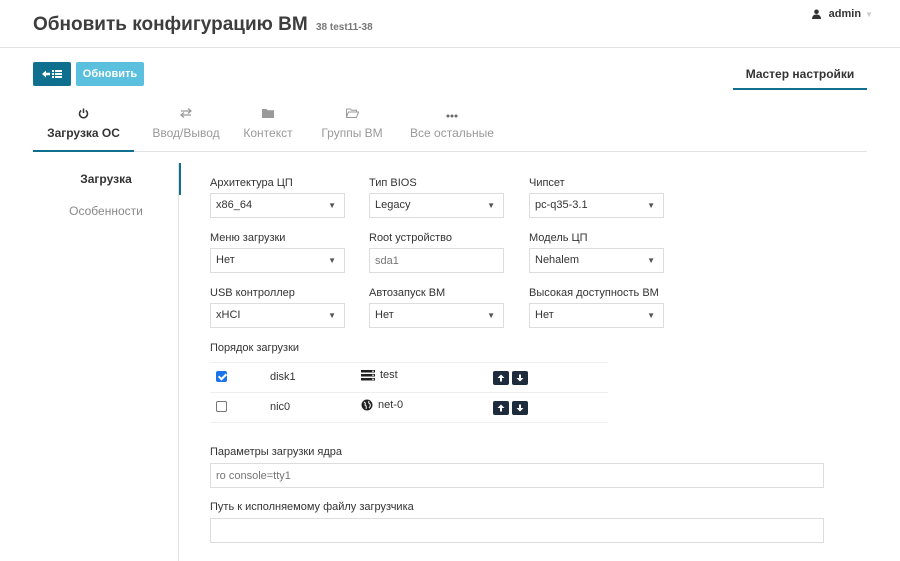 Image resolution: width=900 pixels, height=561 pixels. What do you see at coordinates (276, 452) in the screenshot?
I see `kernel-params-label: Параметры загрузки ядра` at bounding box center [276, 452].